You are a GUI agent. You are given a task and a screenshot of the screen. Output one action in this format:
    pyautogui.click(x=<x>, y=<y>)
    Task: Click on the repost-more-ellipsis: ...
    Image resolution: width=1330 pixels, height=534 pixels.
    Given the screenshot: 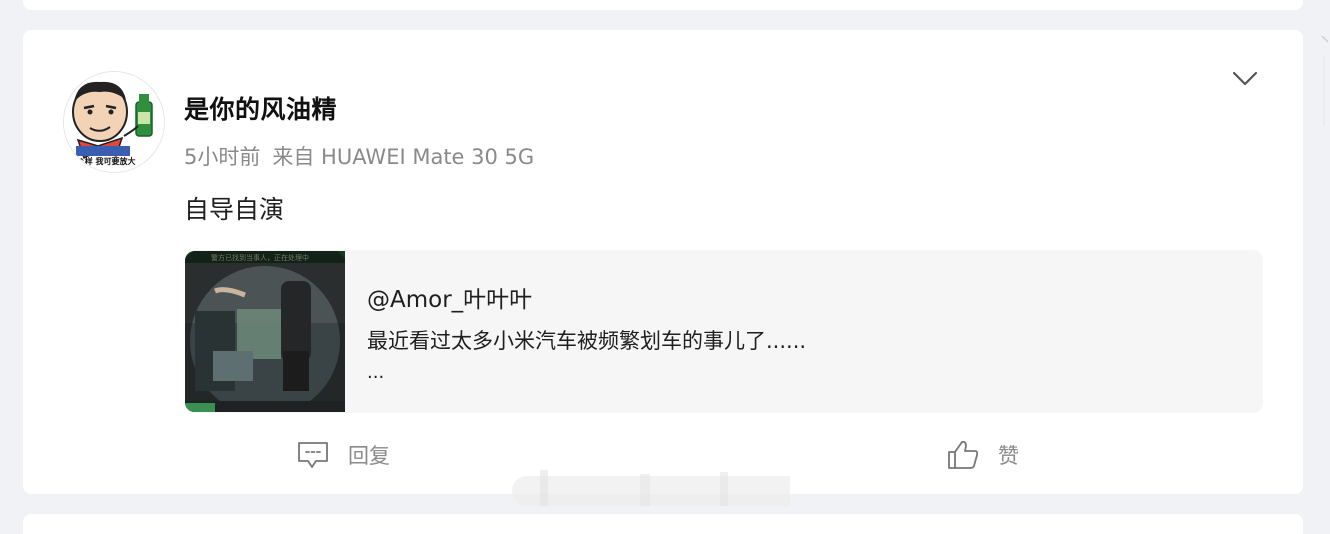 What is the action you would take?
    pyautogui.click(x=376, y=372)
    